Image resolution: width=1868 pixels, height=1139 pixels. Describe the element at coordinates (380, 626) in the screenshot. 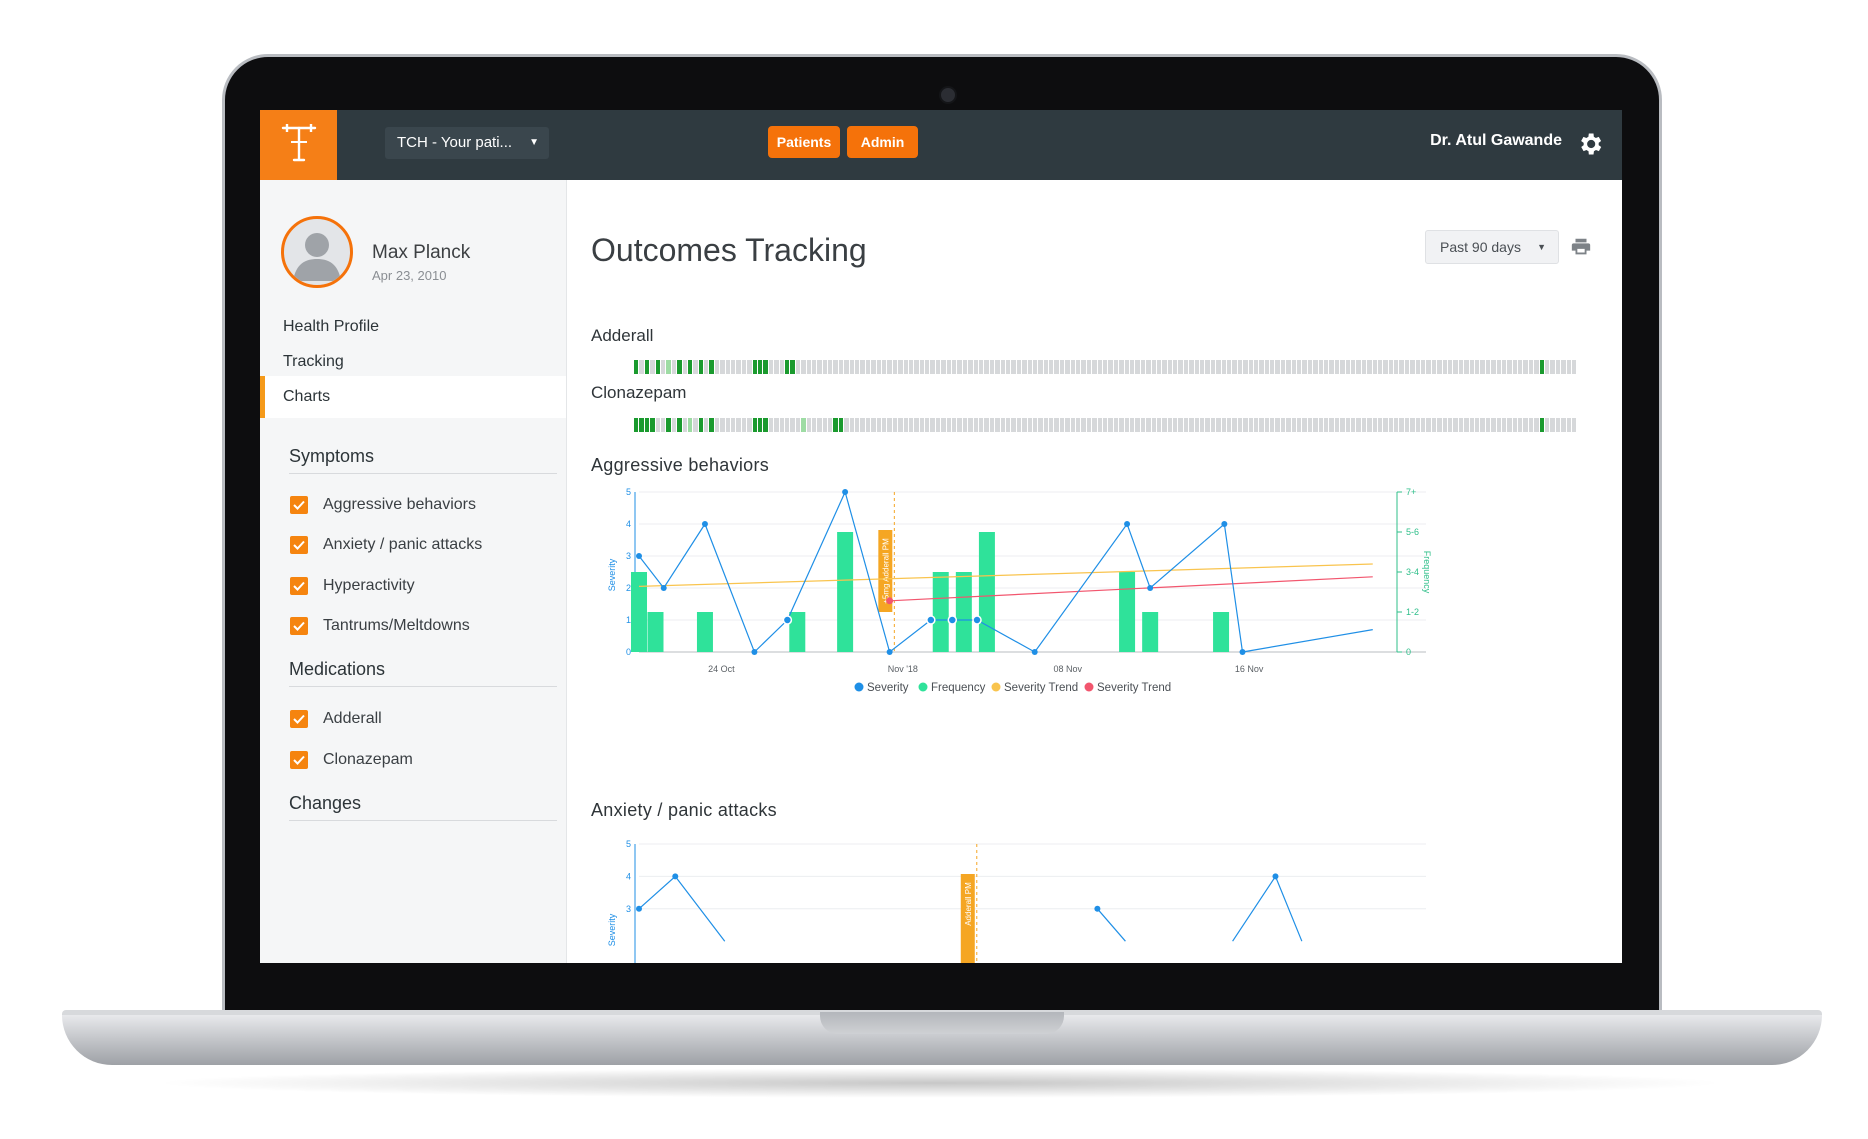

I see `symptom-checkbox-item: Tantrums/Meltdowns` at that location.